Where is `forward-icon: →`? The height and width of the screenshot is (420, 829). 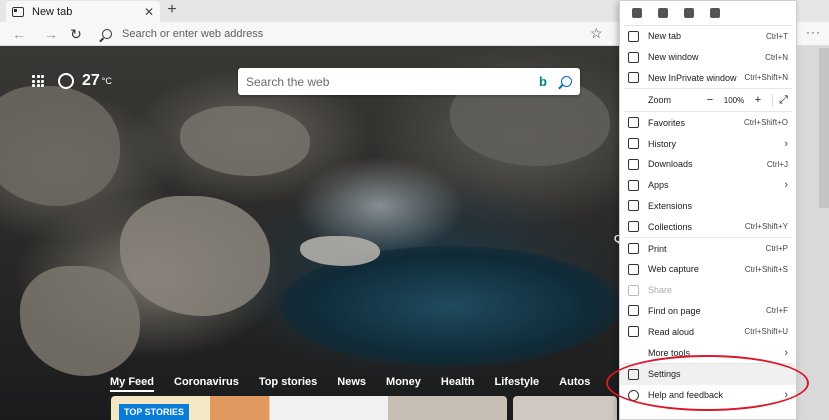 forward-icon: → is located at coordinates (51, 34).